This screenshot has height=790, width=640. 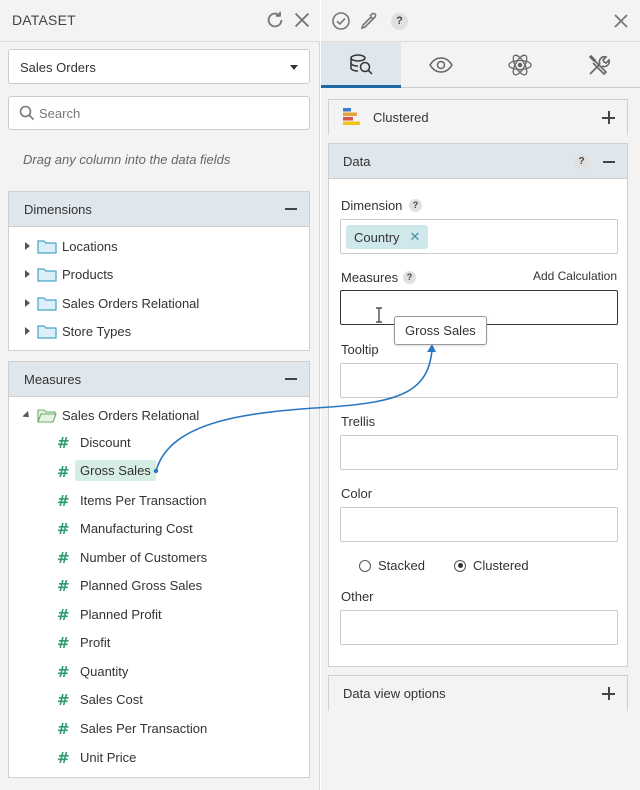 What do you see at coordinates (159, 379) in the screenshot?
I see `measures-header: Measures` at bounding box center [159, 379].